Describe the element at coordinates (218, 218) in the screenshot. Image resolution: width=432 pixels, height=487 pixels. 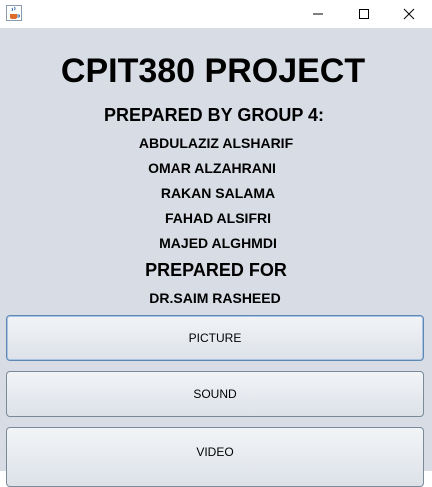
I see `member-name: FAHAD ALSIFRI` at that location.